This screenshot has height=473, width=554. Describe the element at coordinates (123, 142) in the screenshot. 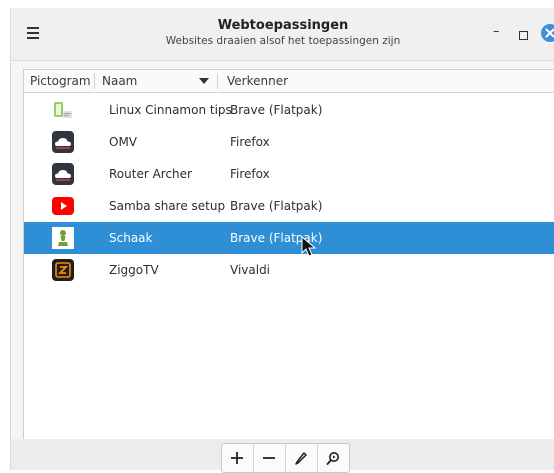

I see `app-name: OMV` at that location.